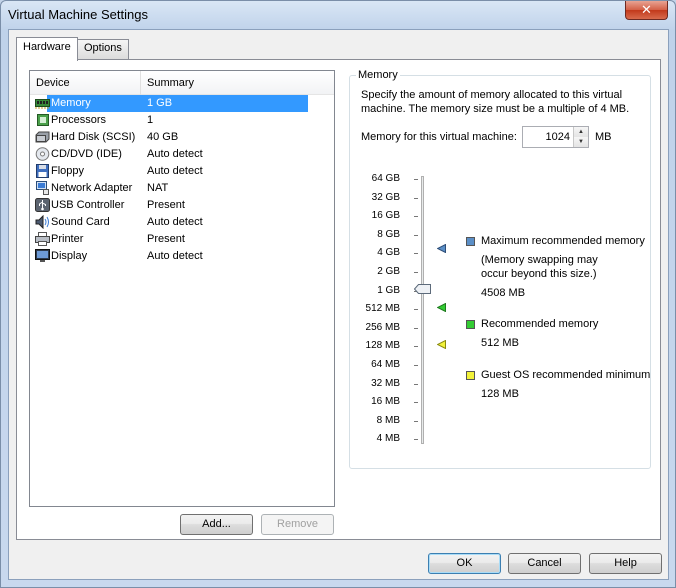 This screenshot has width=676, height=588. I want to click on column-divider, so click(140, 83).